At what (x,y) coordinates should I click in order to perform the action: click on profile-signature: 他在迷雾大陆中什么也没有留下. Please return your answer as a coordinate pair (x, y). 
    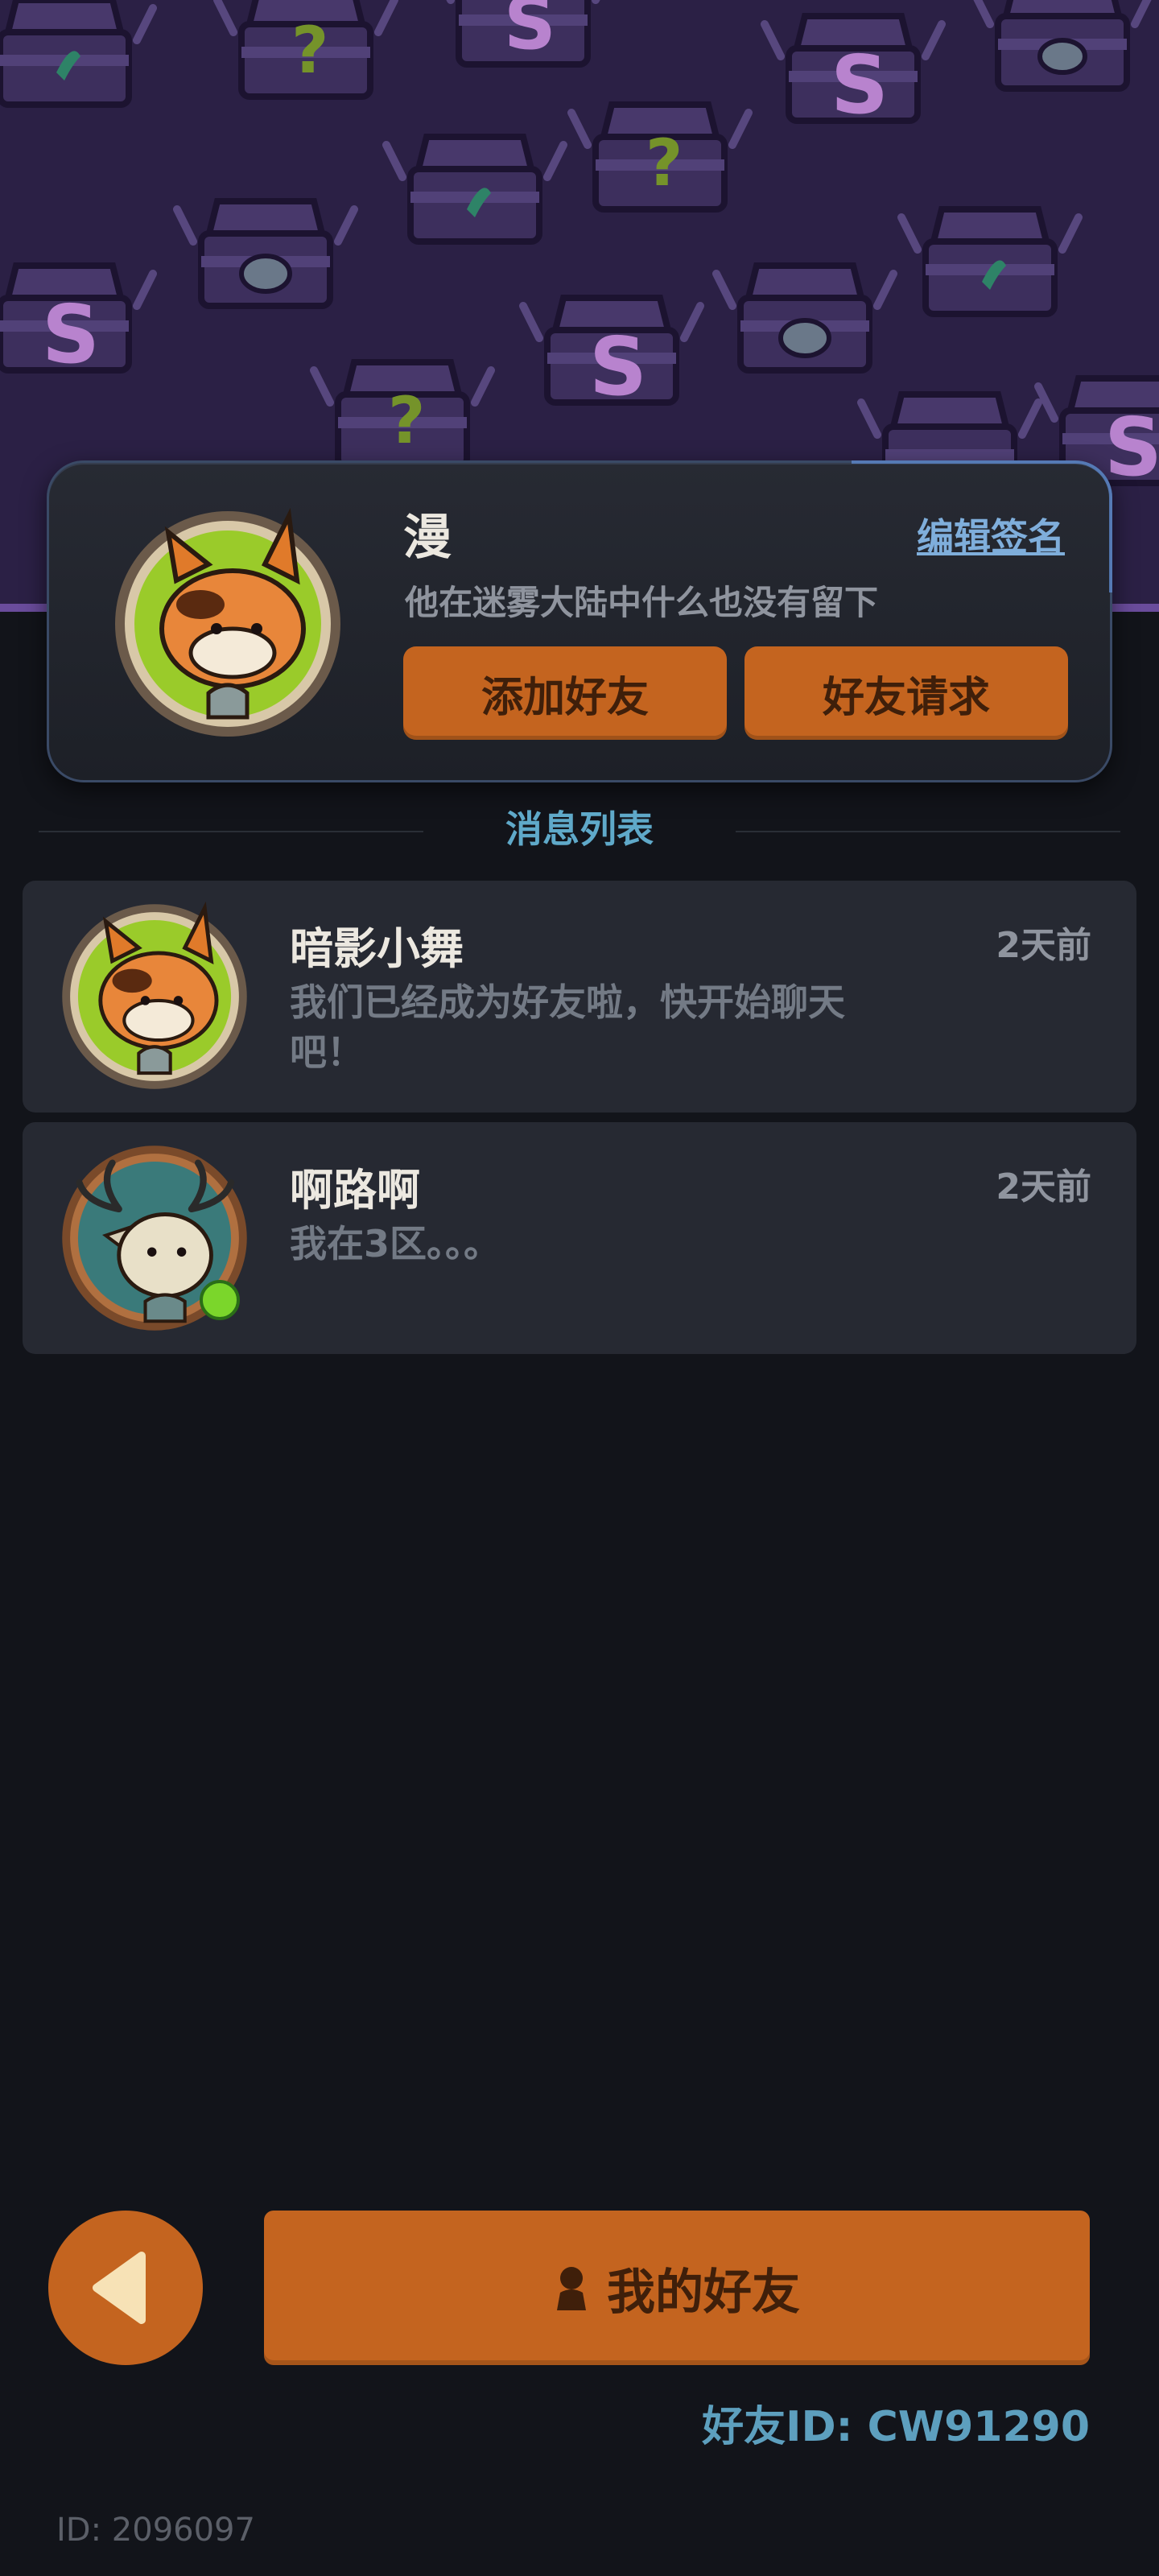
    Looking at the image, I should click on (642, 602).